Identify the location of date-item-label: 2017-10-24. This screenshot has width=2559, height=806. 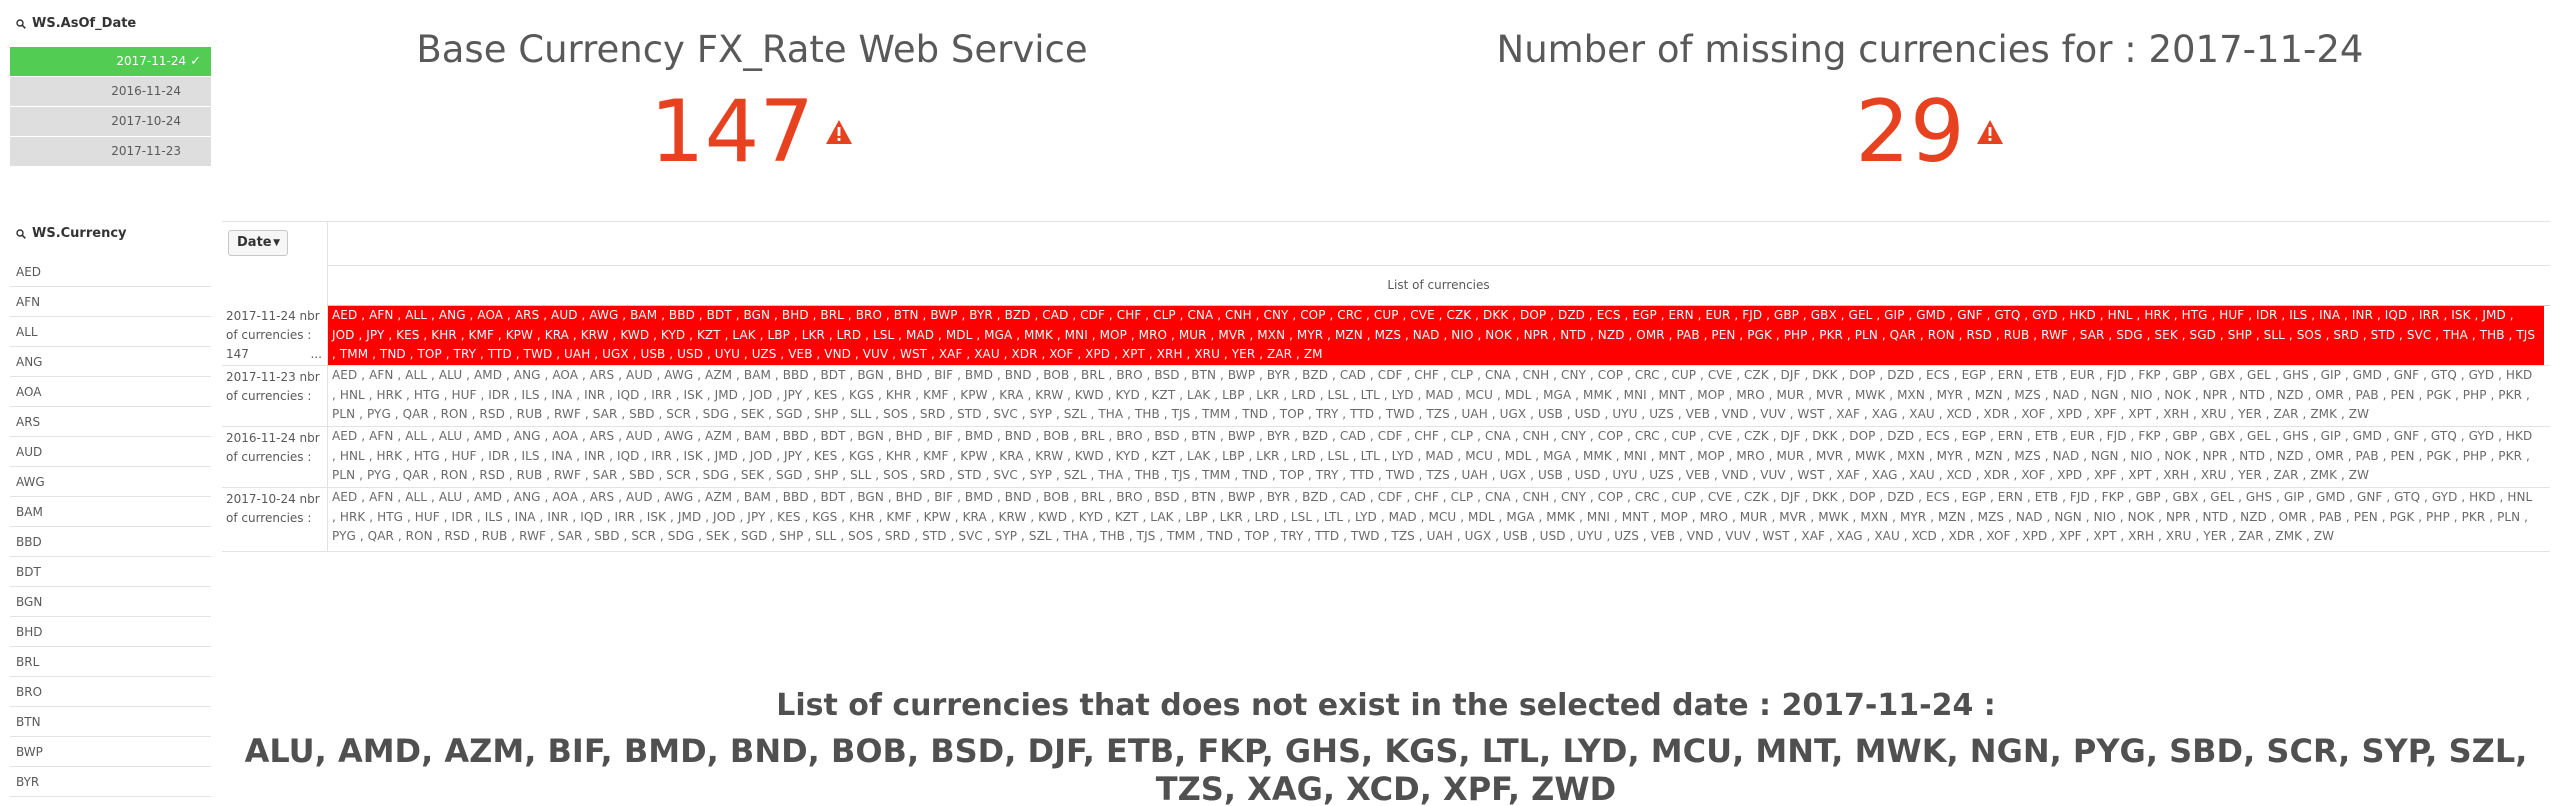
(146, 121).